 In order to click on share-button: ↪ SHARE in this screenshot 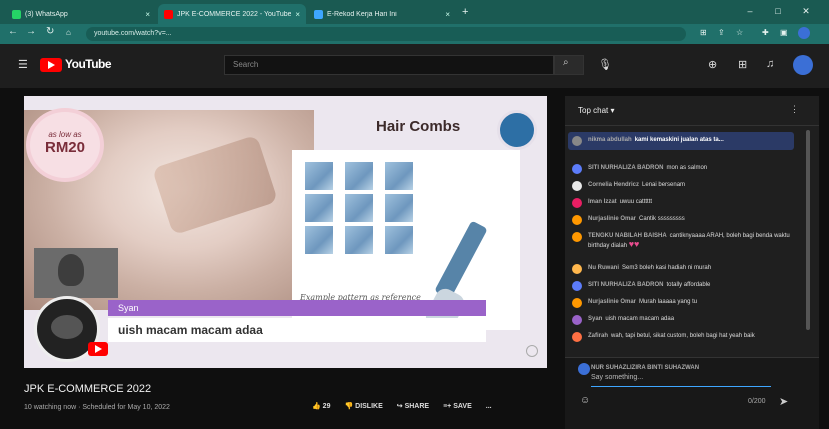, I will do `click(413, 406)`.